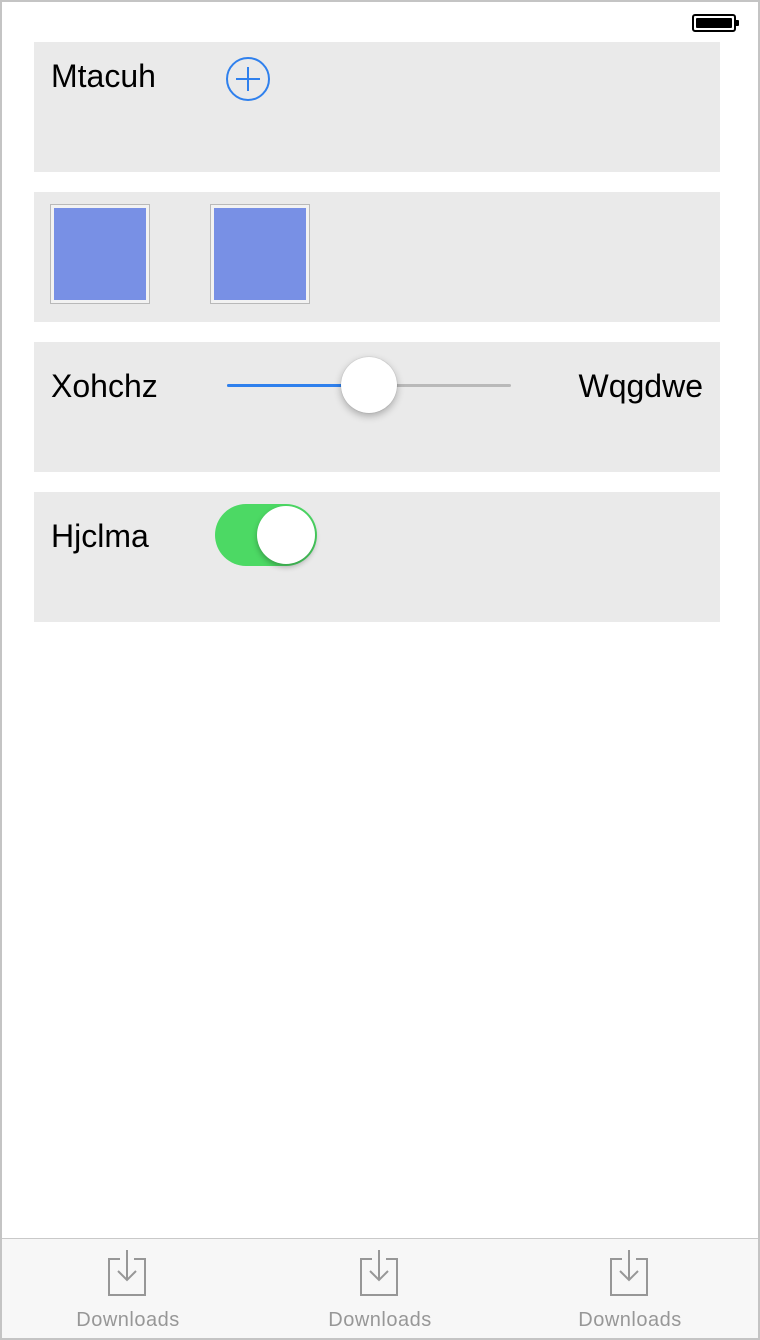  I want to click on tab-downloads-1: Downloads, so click(128, 1288).